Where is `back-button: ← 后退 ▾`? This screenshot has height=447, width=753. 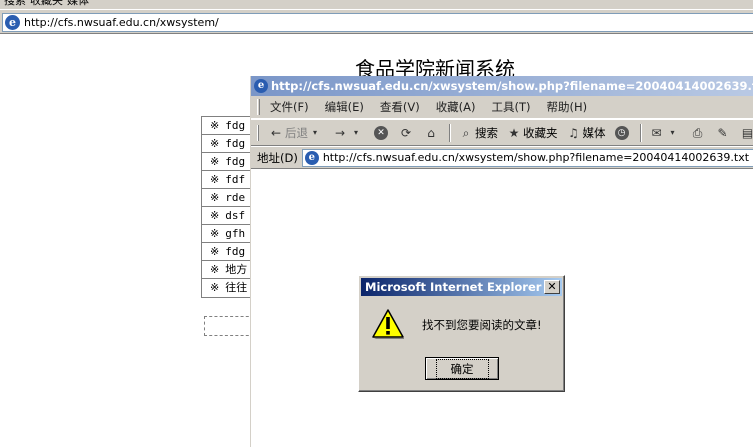
back-button: ← 后退 ▾ is located at coordinates (296, 133).